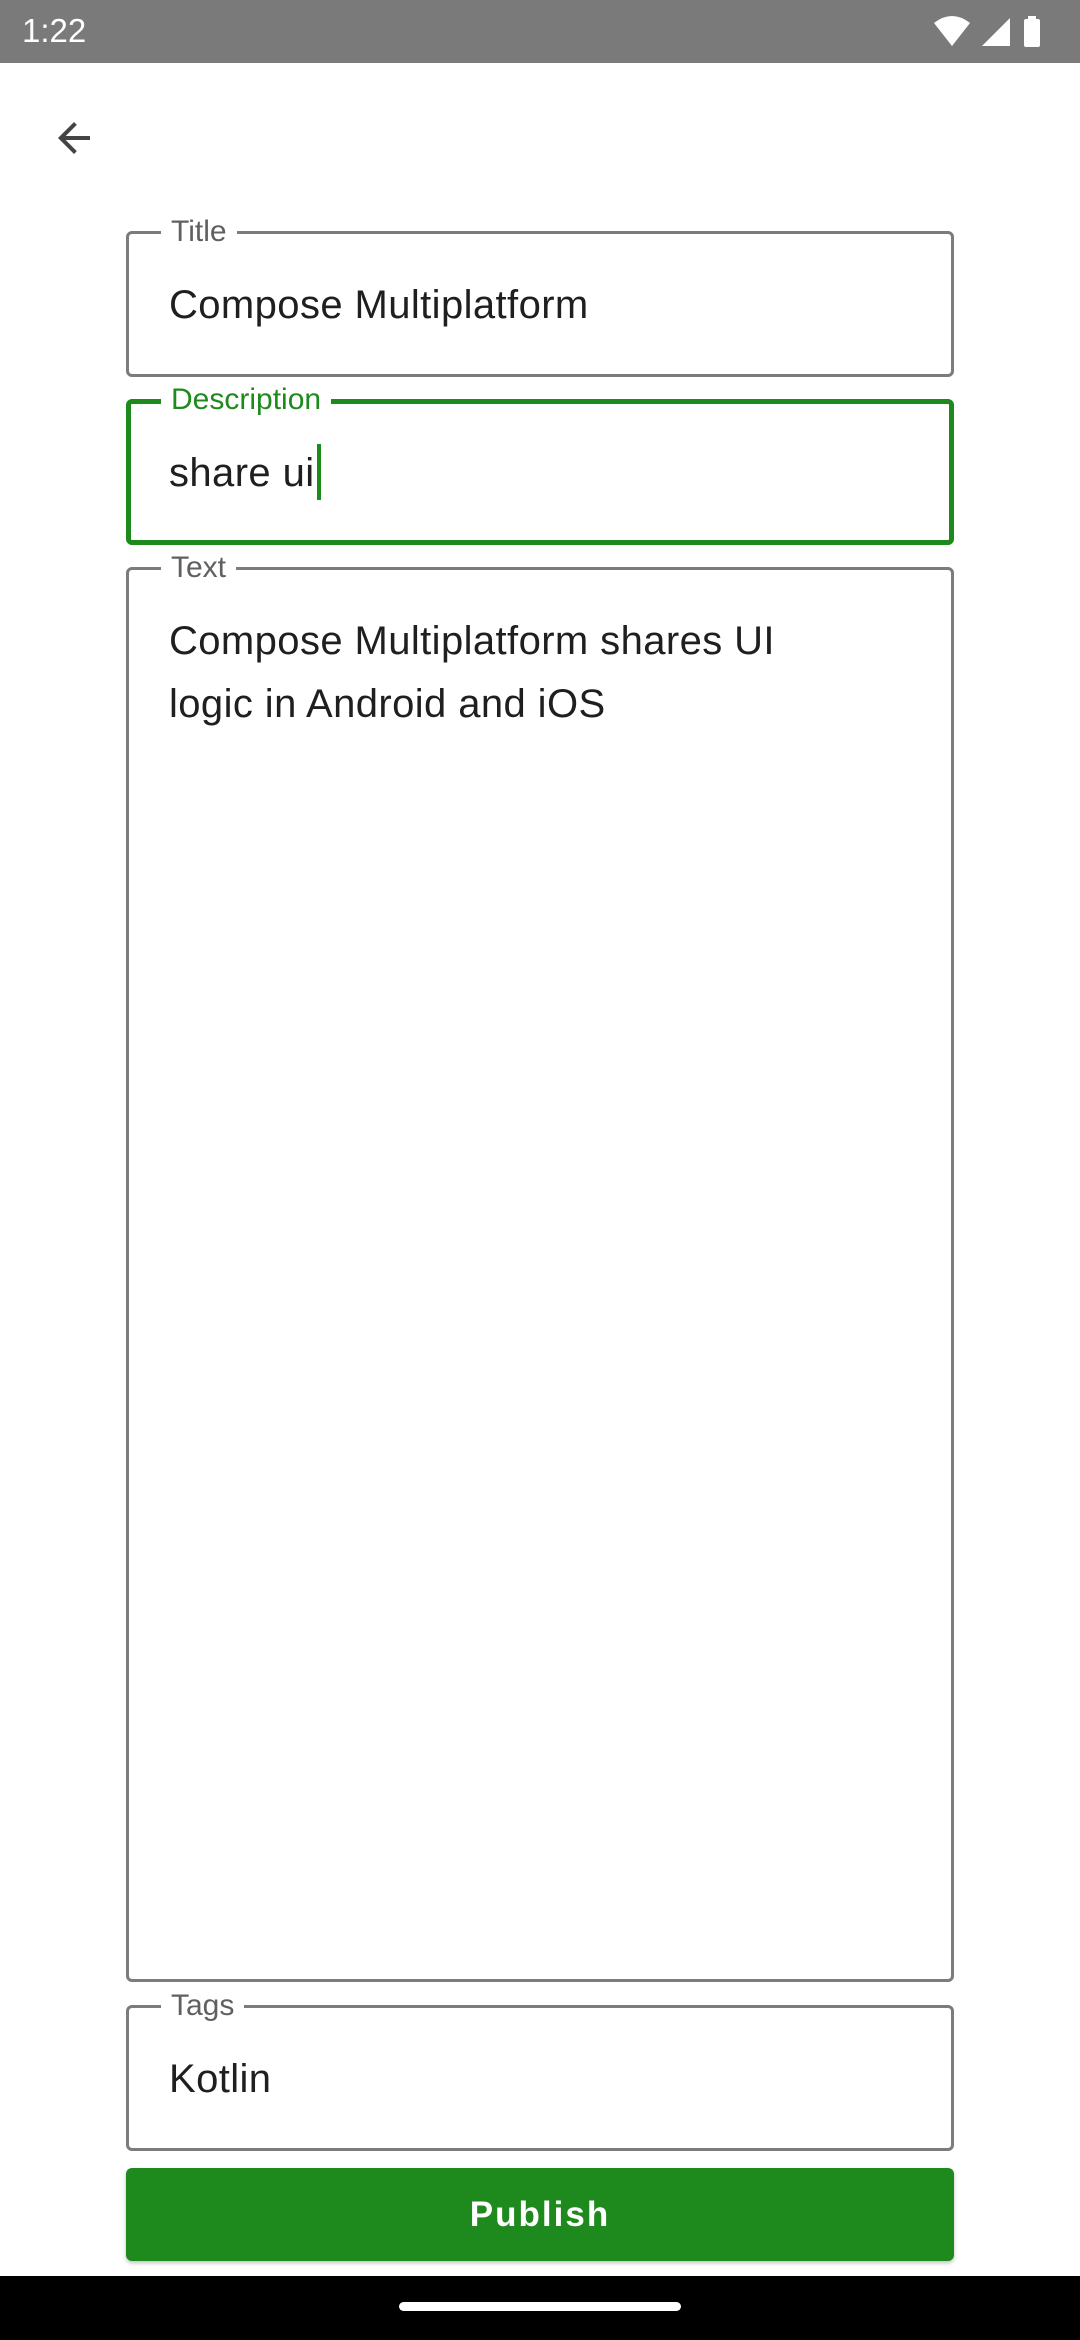 This screenshot has height=2340, width=1080. I want to click on back-button, so click(74, 138).